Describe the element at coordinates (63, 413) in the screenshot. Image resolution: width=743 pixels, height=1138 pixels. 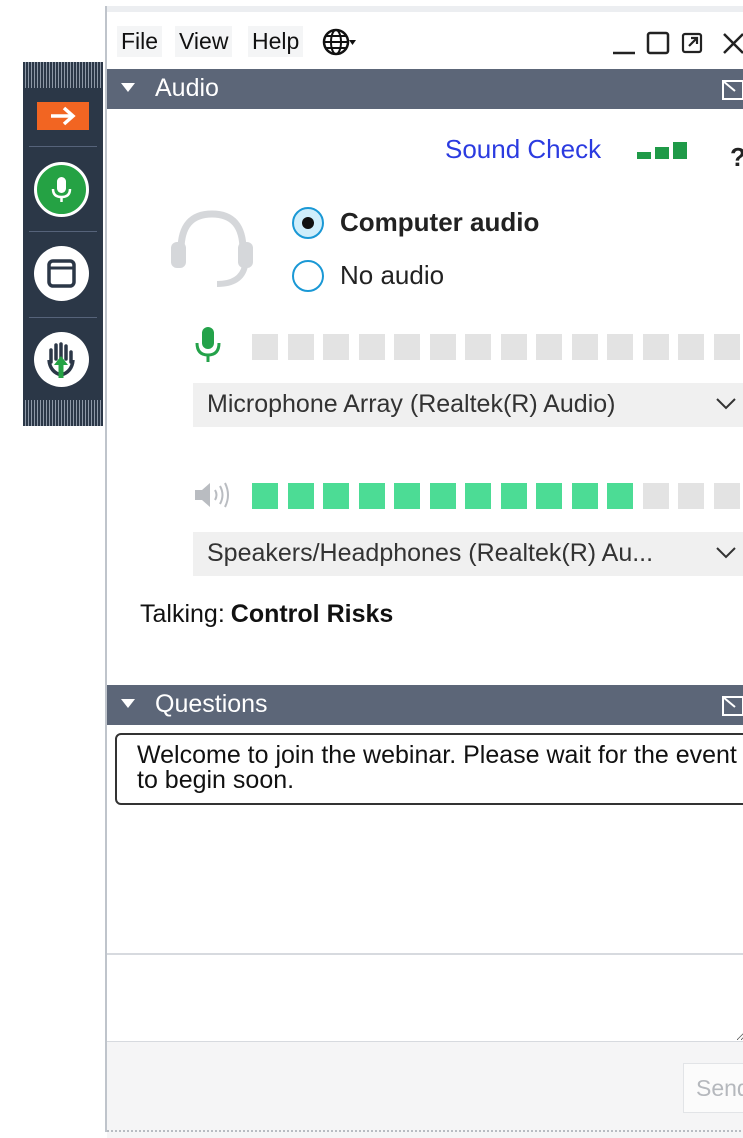
I see `grab-handle-bottom` at that location.